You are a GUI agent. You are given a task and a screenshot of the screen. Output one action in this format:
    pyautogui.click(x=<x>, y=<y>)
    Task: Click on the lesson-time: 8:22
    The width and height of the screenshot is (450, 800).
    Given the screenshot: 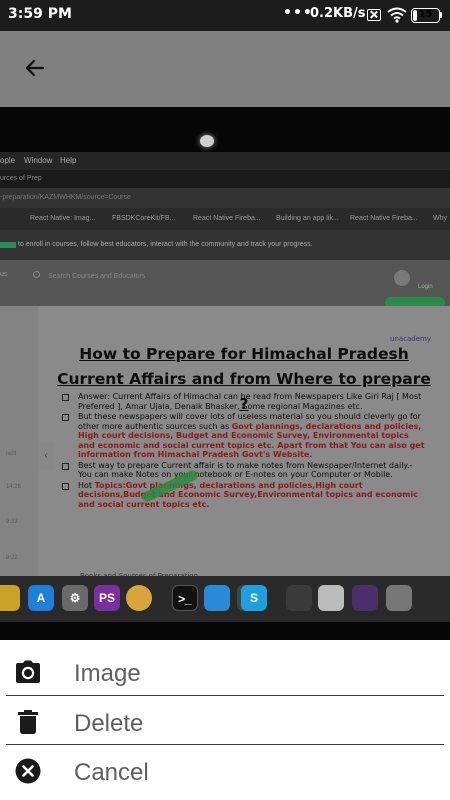 What is the action you would take?
    pyautogui.click(x=12, y=558)
    